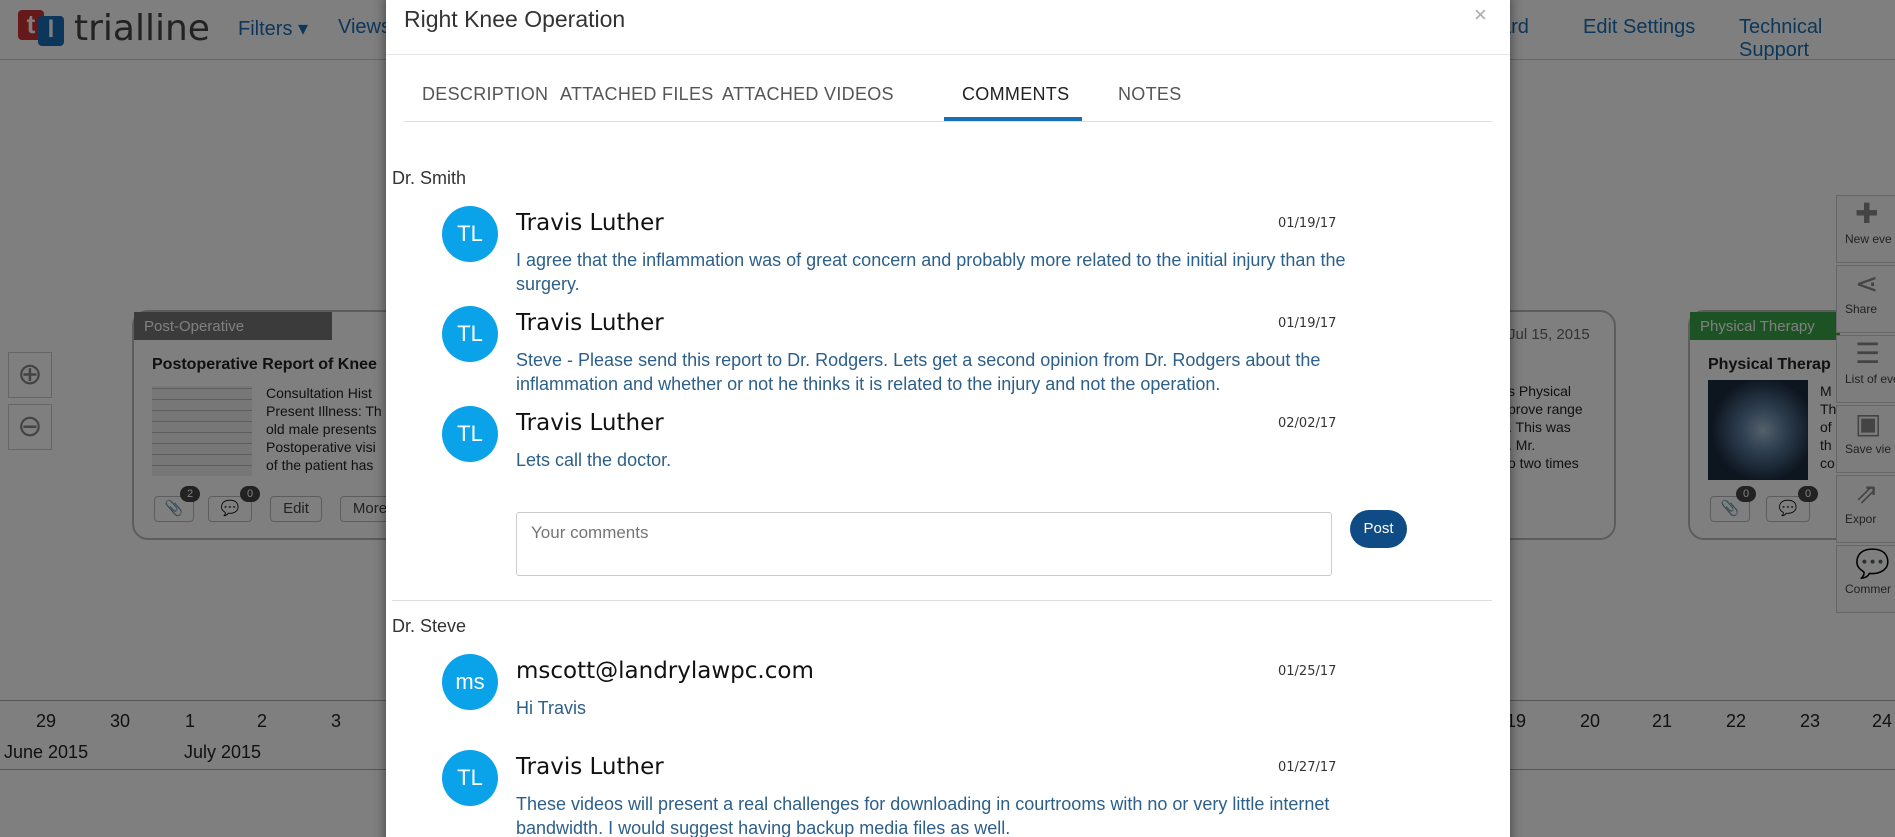 This screenshot has width=1895, height=837. Describe the element at coordinates (1378, 529) in the screenshot. I see `post-button: Post` at that location.